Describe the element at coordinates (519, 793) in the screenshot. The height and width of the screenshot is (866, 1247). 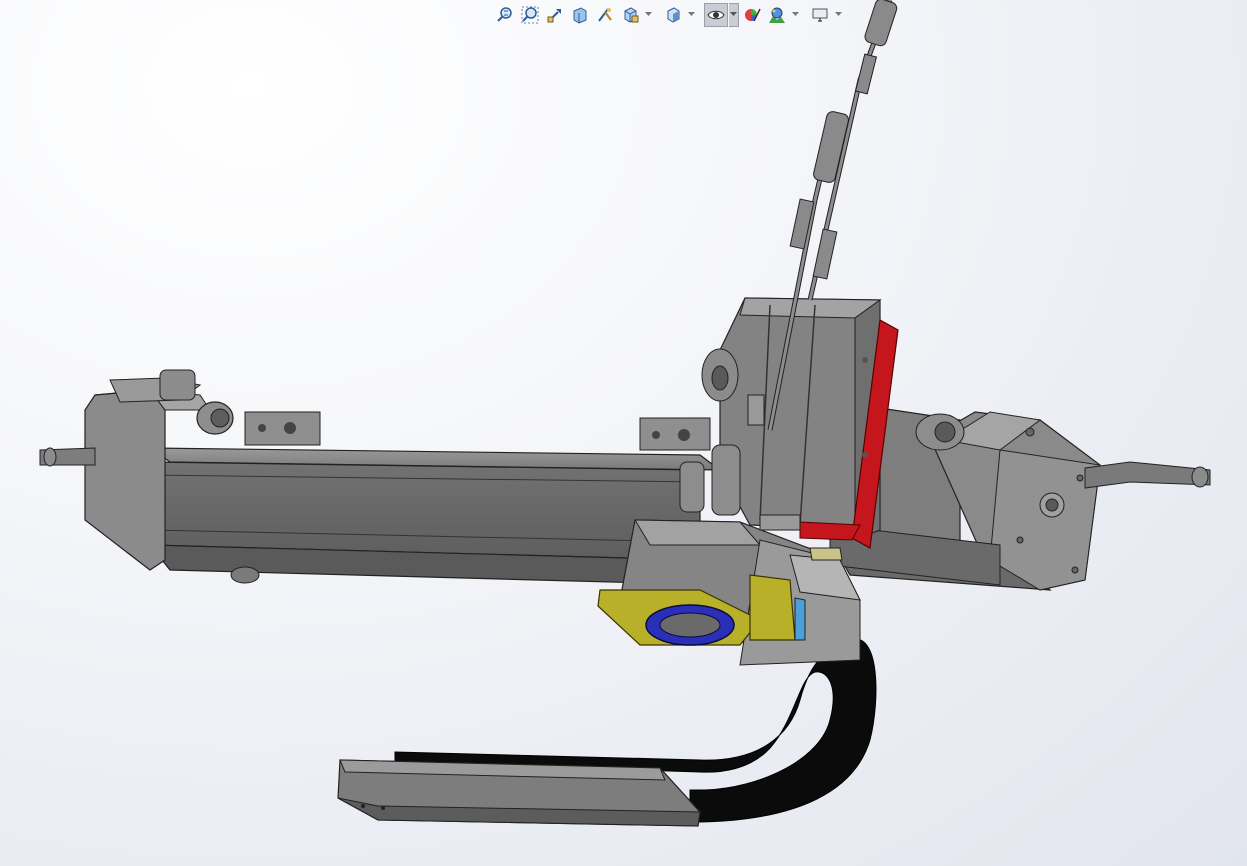
I see `chain-support-rail` at that location.